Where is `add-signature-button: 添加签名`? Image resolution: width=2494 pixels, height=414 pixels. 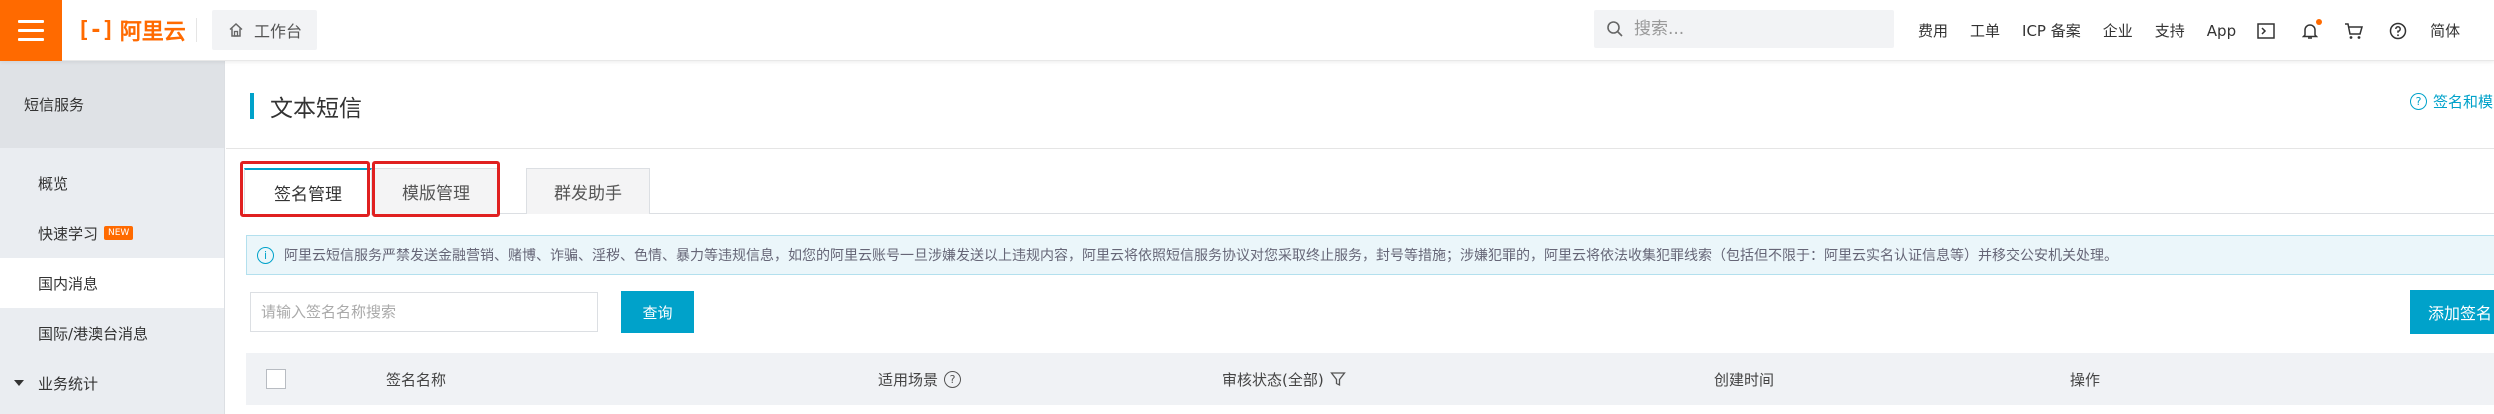
add-signature-button: 添加签名 is located at coordinates (2452, 312).